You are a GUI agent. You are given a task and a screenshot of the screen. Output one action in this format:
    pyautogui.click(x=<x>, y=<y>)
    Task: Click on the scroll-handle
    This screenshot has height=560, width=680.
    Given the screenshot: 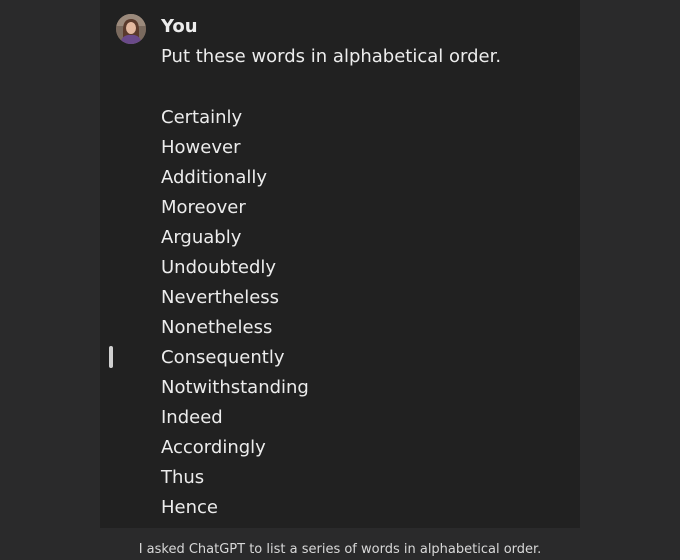 What is the action you would take?
    pyautogui.click(x=111, y=357)
    